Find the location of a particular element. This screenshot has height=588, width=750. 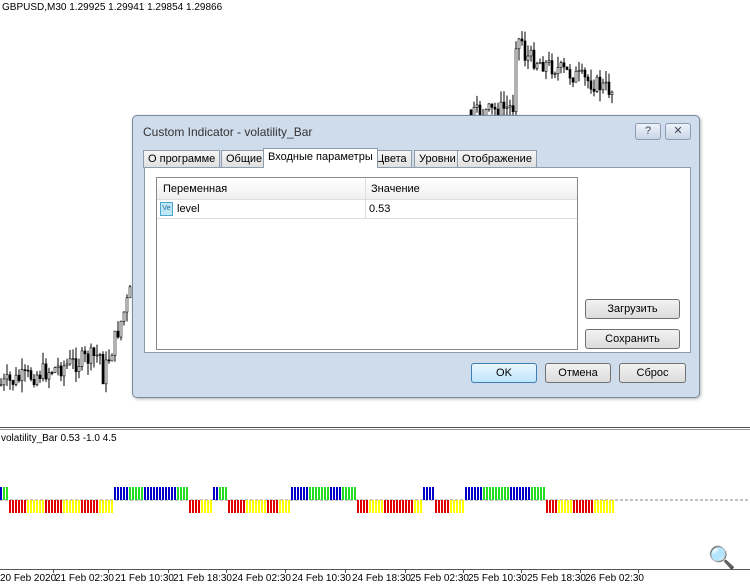

cancel-button: Отмена is located at coordinates (578, 373).